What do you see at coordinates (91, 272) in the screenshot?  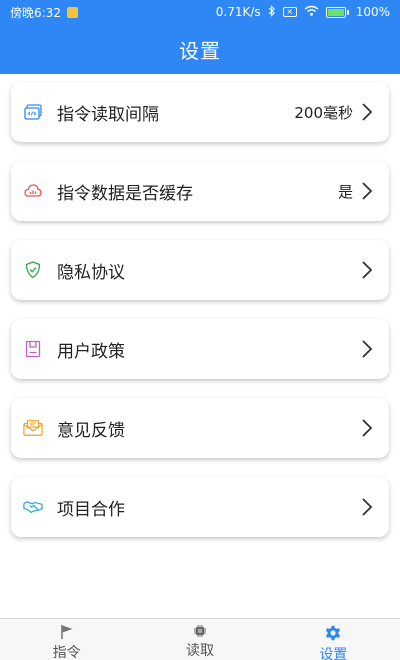 I see `setting-label: 隐私协议` at bounding box center [91, 272].